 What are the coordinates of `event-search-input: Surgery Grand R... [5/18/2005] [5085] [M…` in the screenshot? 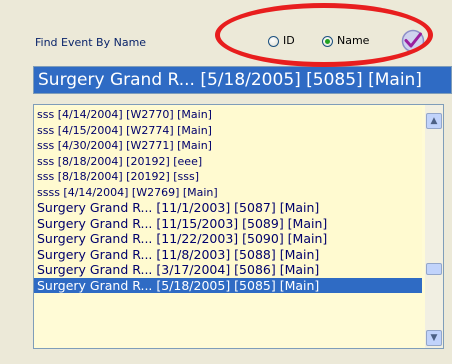 It's located at (242, 80).